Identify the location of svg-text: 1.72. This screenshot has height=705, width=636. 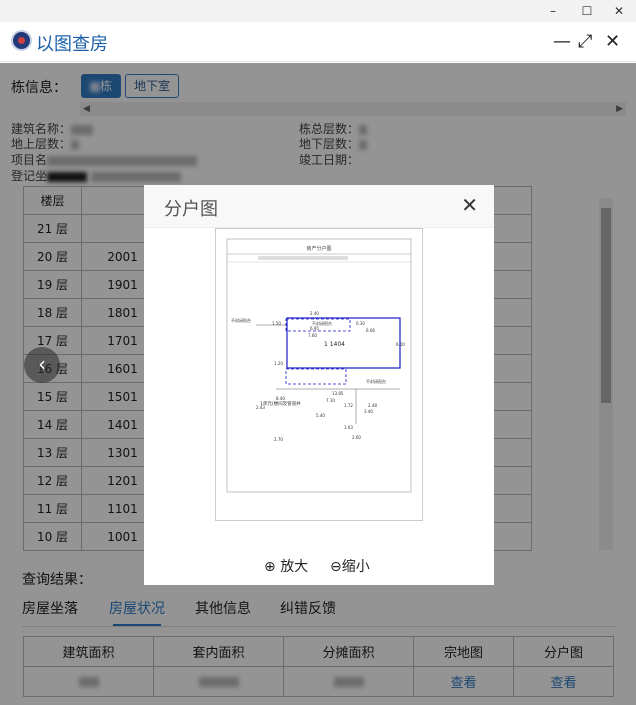
(348, 405).